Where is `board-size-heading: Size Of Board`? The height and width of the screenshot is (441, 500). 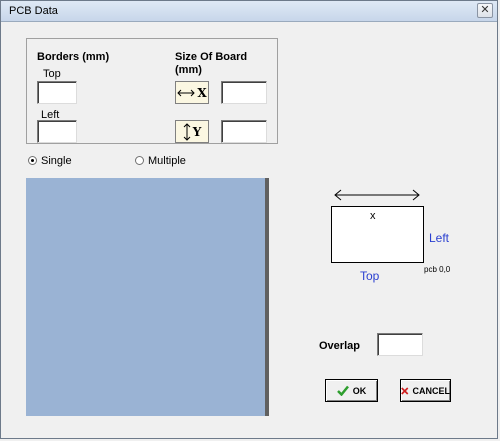
board-size-heading: Size Of Board is located at coordinates (211, 57).